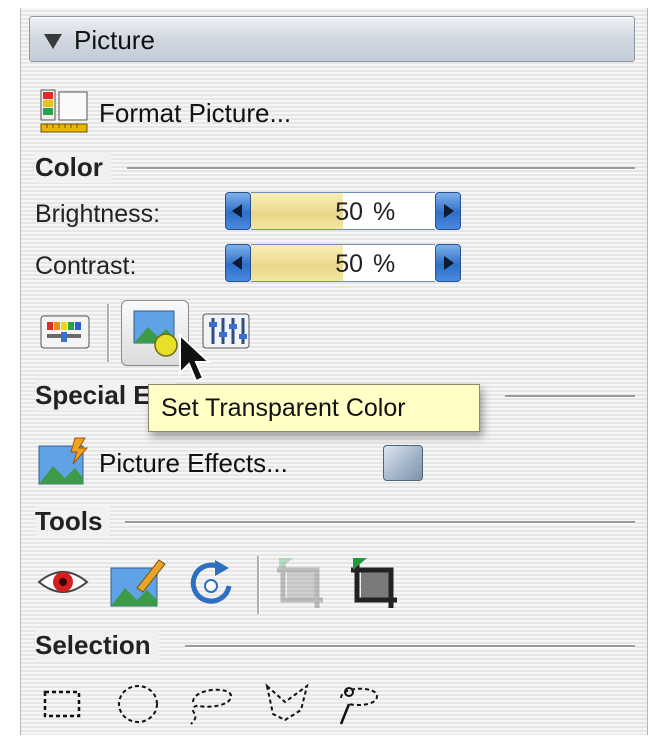  What do you see at coordinates (64, 111) in the screenshot?
I see `format-picture-icon` at bounding box center [64, 111].